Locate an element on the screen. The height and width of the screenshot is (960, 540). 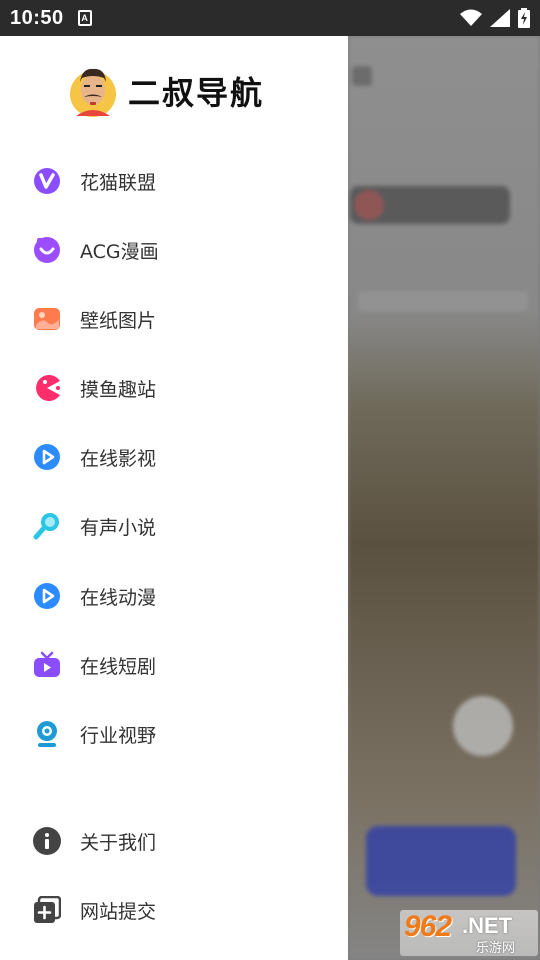
wifi-icon is located at coordinates (471, 17).